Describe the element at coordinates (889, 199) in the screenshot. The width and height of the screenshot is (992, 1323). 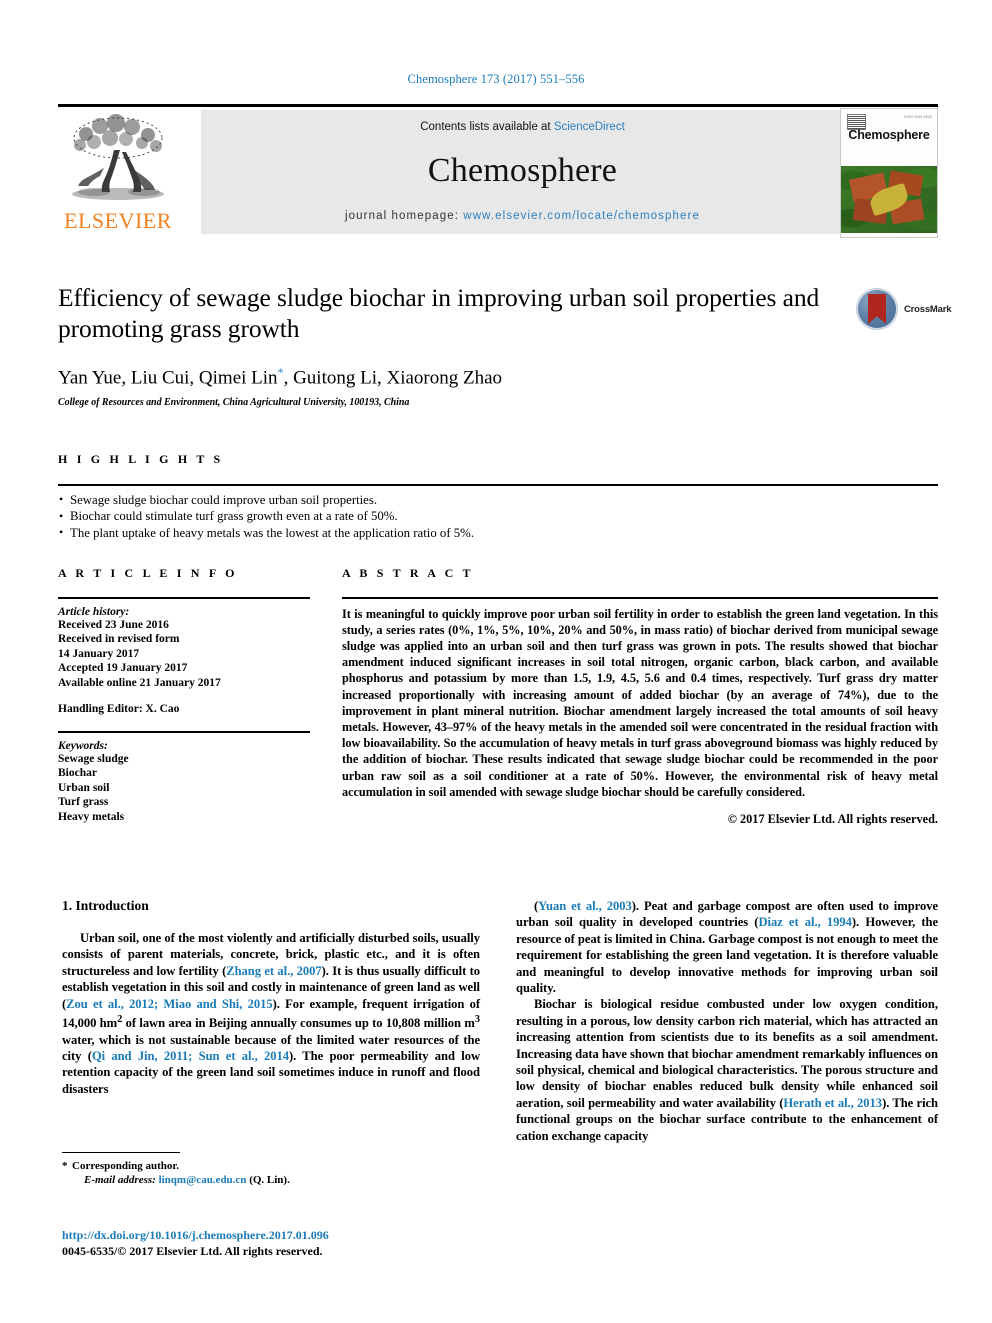
I see `cover-artwork` at that location.